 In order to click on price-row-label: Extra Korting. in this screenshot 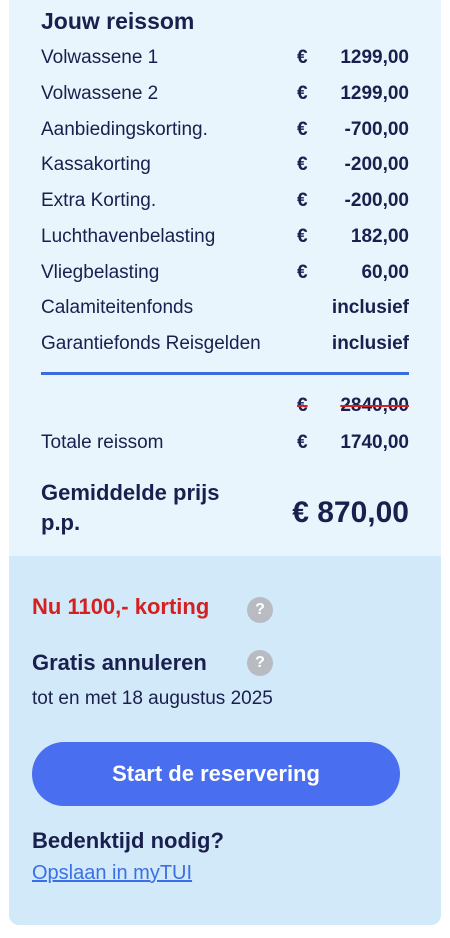, I will do `click(99, 200)`.